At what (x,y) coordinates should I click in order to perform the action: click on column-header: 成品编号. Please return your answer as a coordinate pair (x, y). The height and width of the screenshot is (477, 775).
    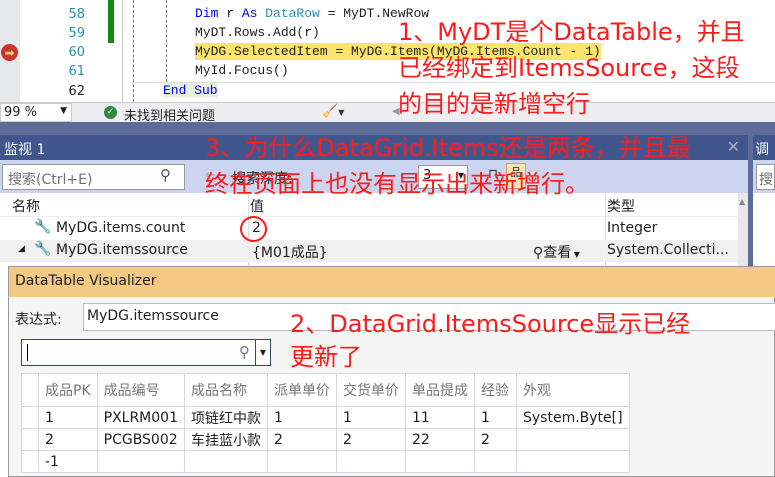
    Looking at the image, I should click on (141, 390).